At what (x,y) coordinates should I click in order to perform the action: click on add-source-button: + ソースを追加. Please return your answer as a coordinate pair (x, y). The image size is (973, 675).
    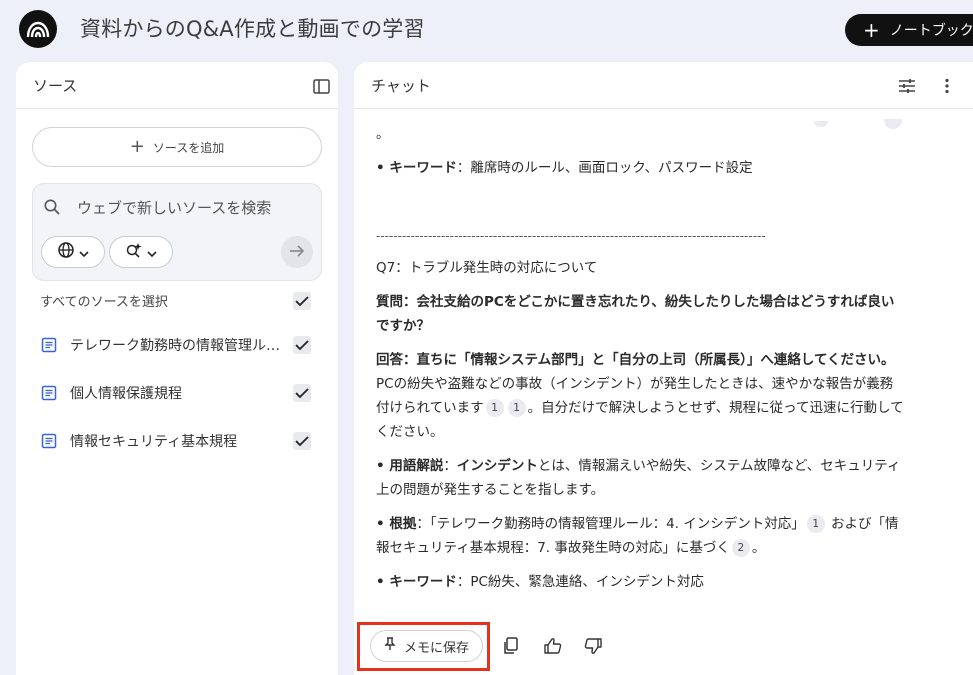
    Looking at the image, I should click on (177, 147).